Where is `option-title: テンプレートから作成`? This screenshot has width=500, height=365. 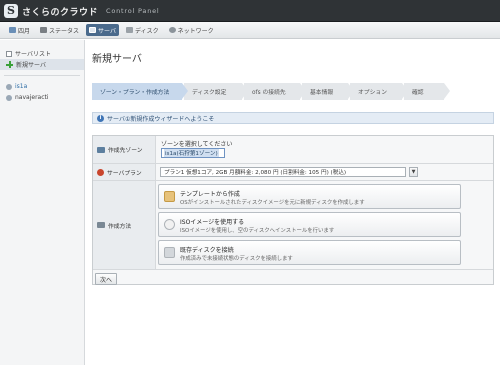
option-title: テンプレートから作成 is located at coordinates (210, 194).